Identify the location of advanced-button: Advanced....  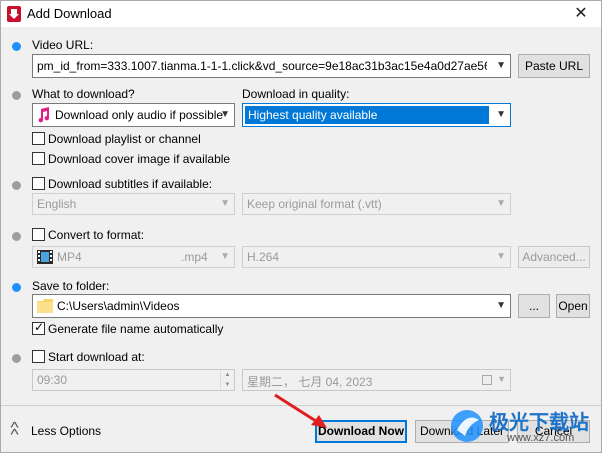
(554, 257).